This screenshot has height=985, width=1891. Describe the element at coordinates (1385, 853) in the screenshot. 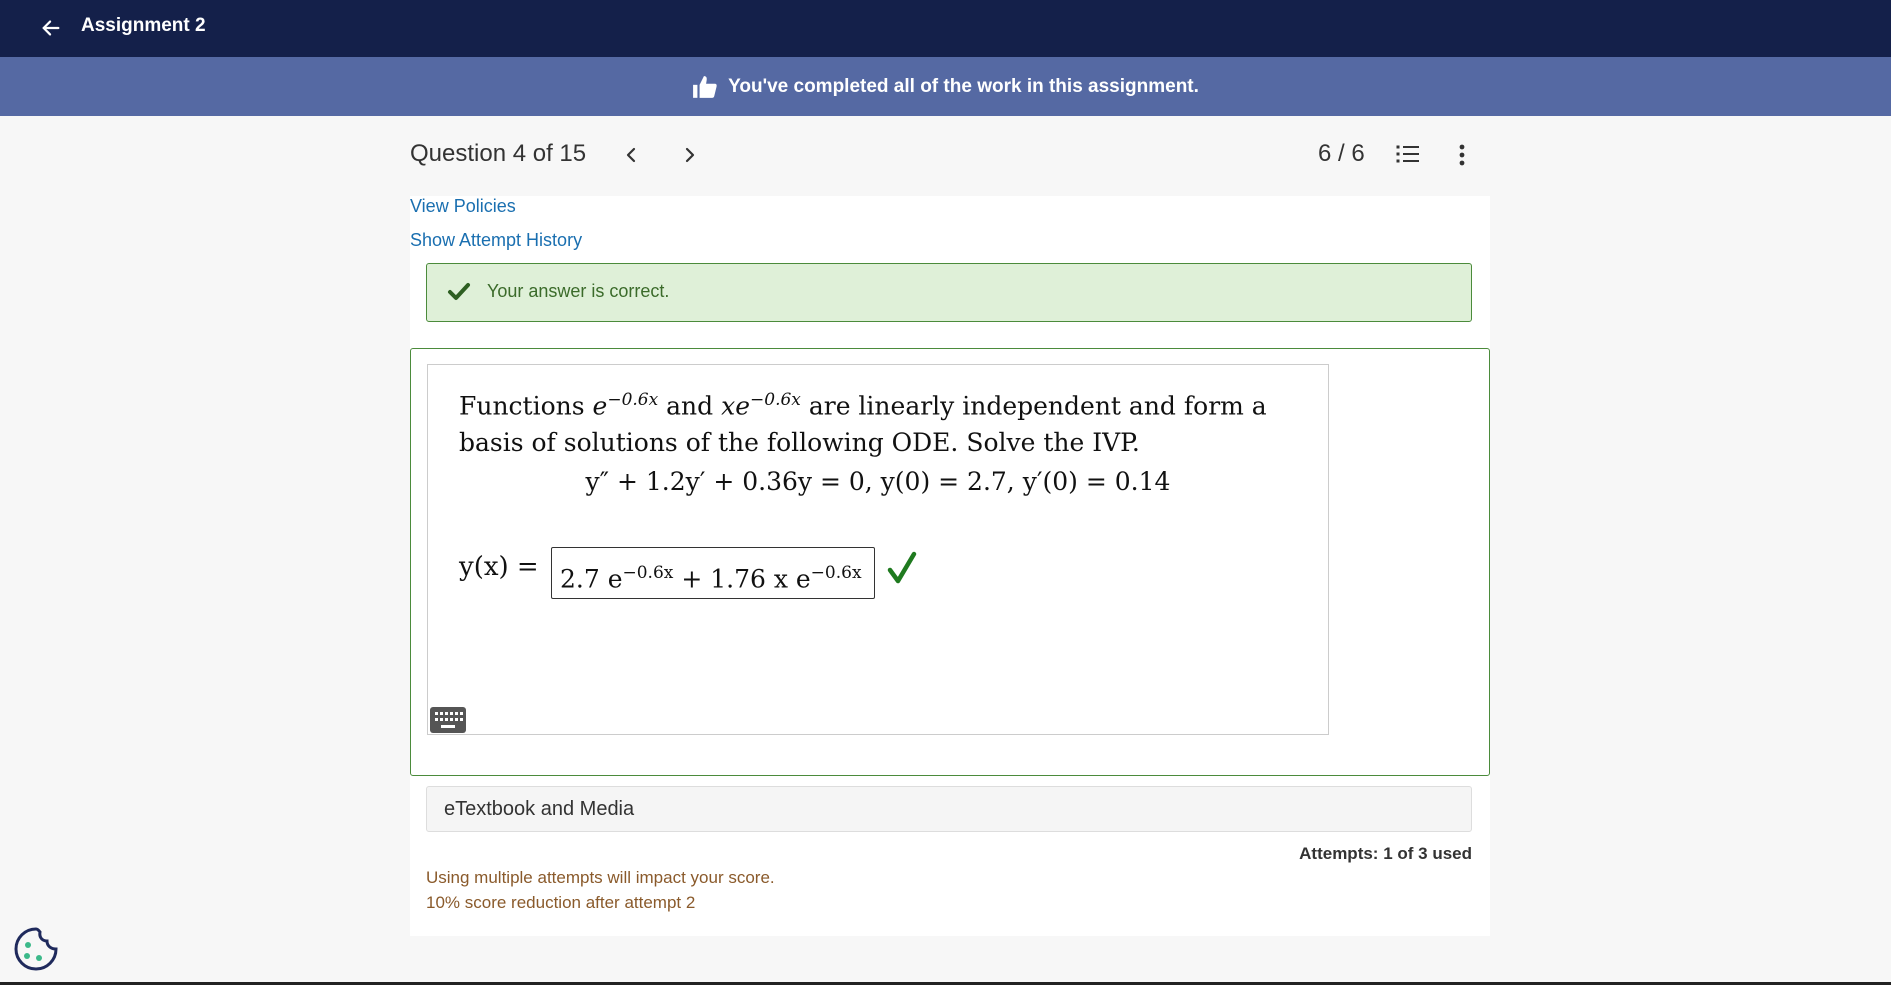

I see `attempts-counter: Attempts: 1 of 3 used` at that location.